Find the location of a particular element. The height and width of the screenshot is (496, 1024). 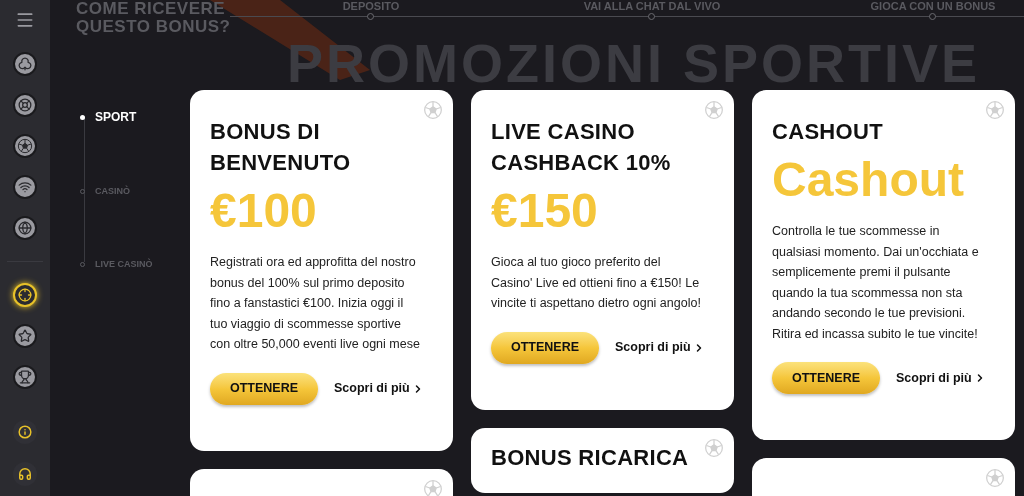

star-icon is located at coordinates (25, 336).